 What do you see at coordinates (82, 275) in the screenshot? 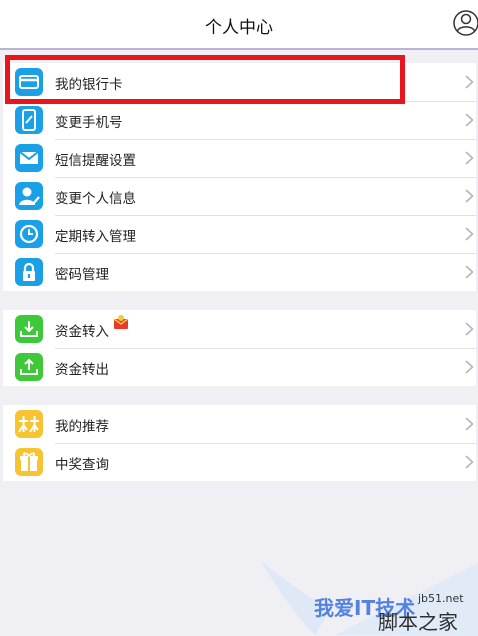
I see `list-item-label: 密码管理` at bounding box center [82, 275].